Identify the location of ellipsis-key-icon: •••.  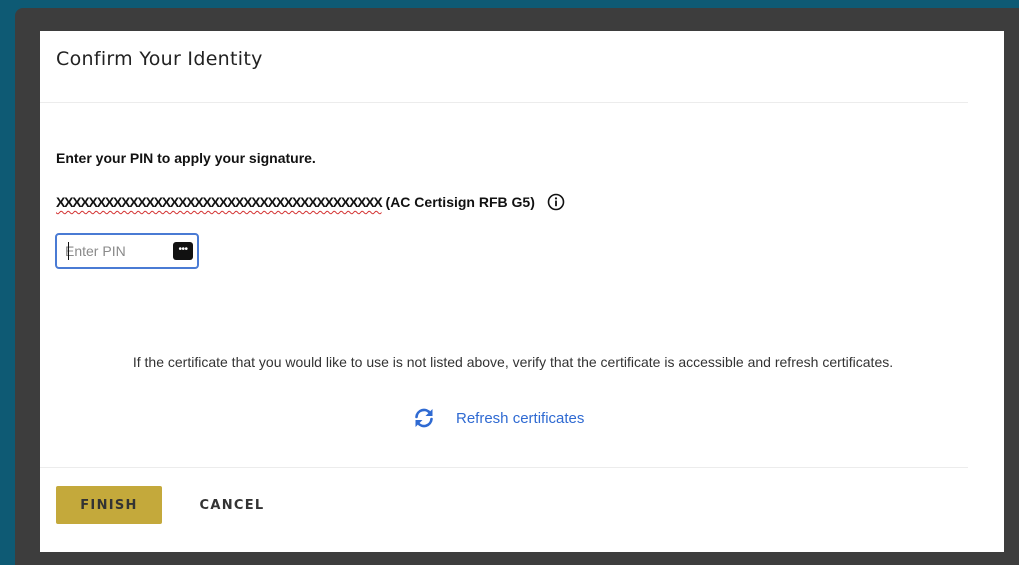
(183, 251).